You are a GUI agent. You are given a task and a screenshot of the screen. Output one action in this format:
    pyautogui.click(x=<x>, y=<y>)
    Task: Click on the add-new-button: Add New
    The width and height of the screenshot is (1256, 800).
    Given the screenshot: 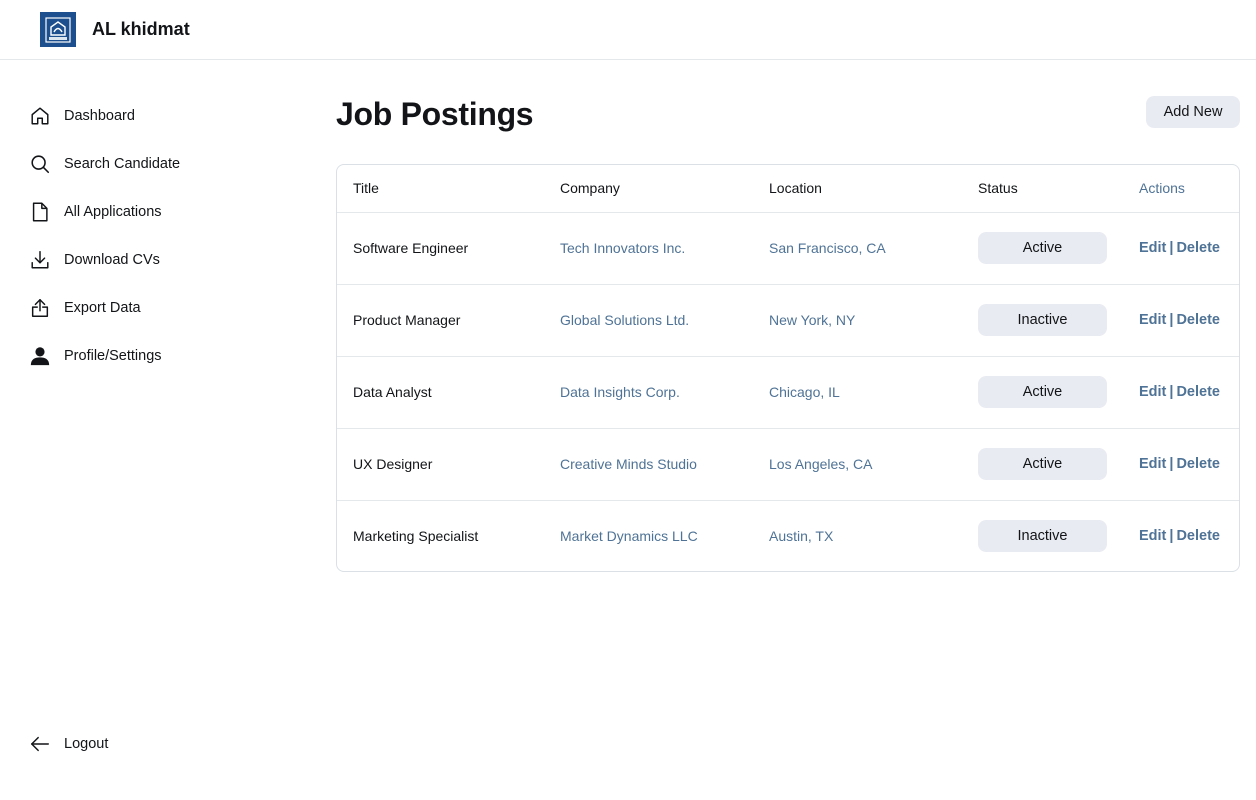 What is the action you would take?
    pyautogui.click(x=1193, y=112)
    